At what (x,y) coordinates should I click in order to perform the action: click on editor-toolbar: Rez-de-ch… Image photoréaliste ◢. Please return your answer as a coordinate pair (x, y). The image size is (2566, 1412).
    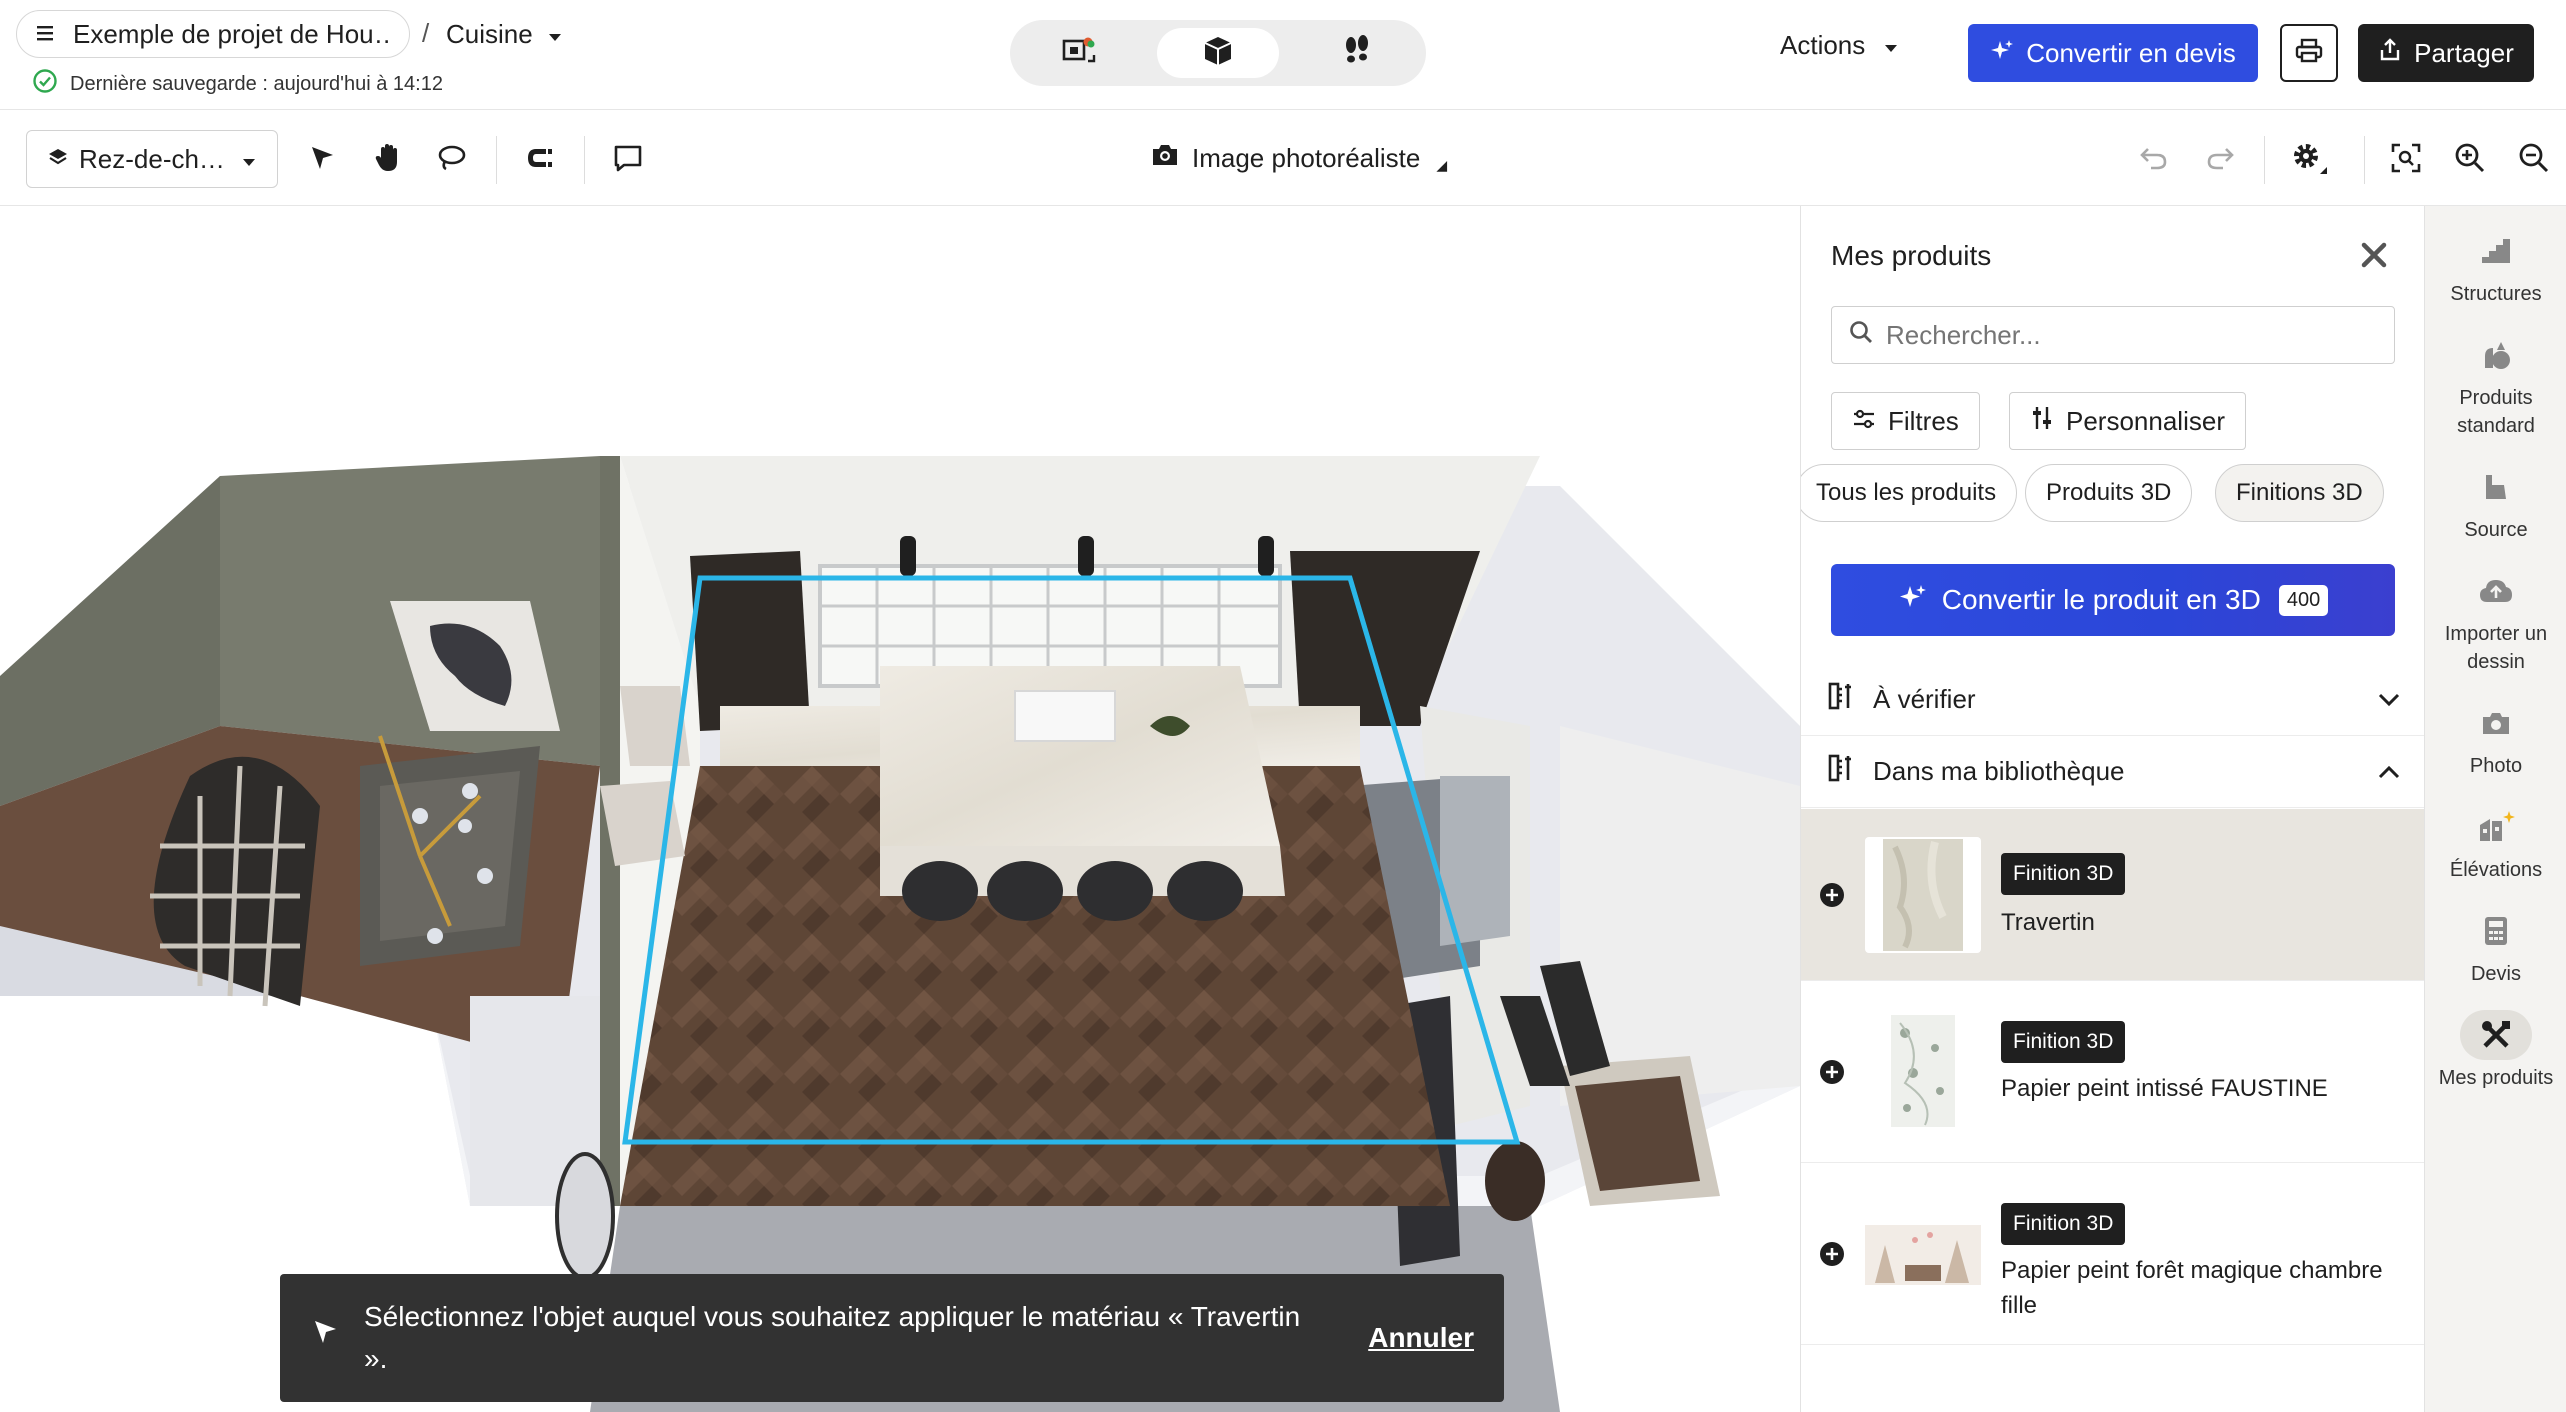
    Looking at the image, I should click on (1283, 158).